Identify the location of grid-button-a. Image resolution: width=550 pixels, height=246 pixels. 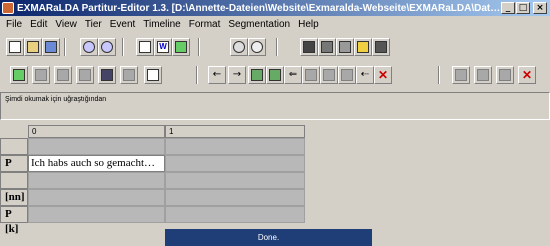
(309, 47).